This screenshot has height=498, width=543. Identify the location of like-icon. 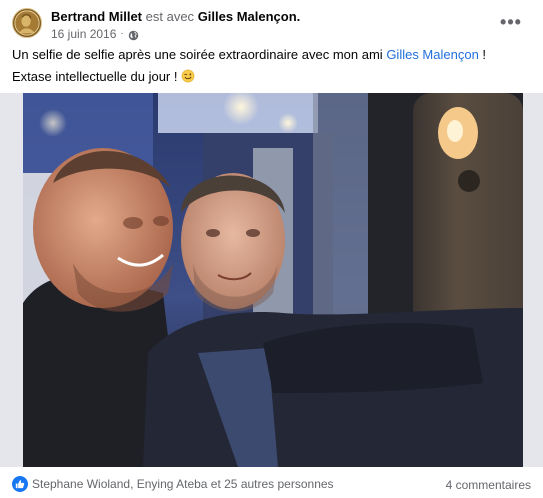
(20, 484).